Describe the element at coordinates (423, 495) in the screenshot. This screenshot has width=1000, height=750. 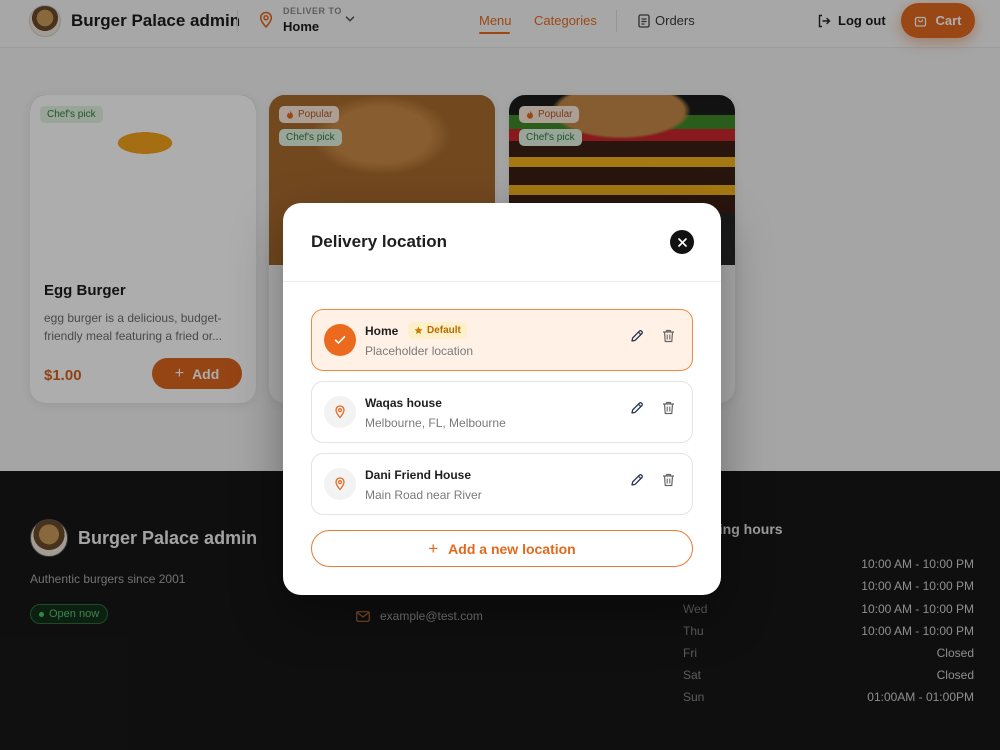
I see `location-address: Main Road near River` at that location.